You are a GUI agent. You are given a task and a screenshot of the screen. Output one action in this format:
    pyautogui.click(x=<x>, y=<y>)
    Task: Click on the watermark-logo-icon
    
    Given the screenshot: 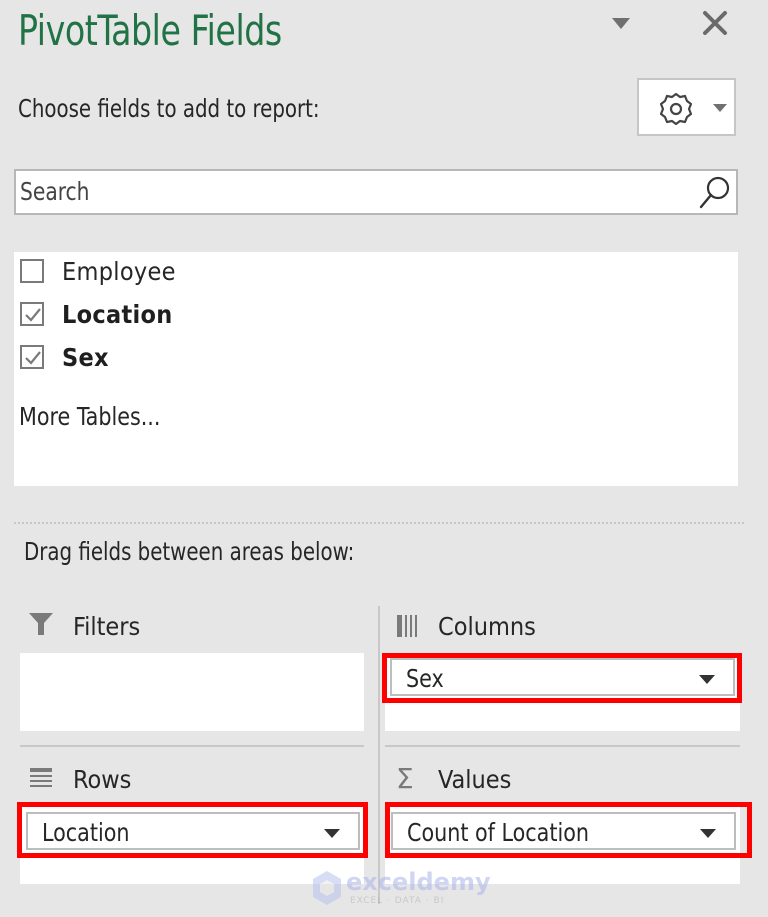 What is the action you would take?
    pyautogui.click(x=327, y=888)
    